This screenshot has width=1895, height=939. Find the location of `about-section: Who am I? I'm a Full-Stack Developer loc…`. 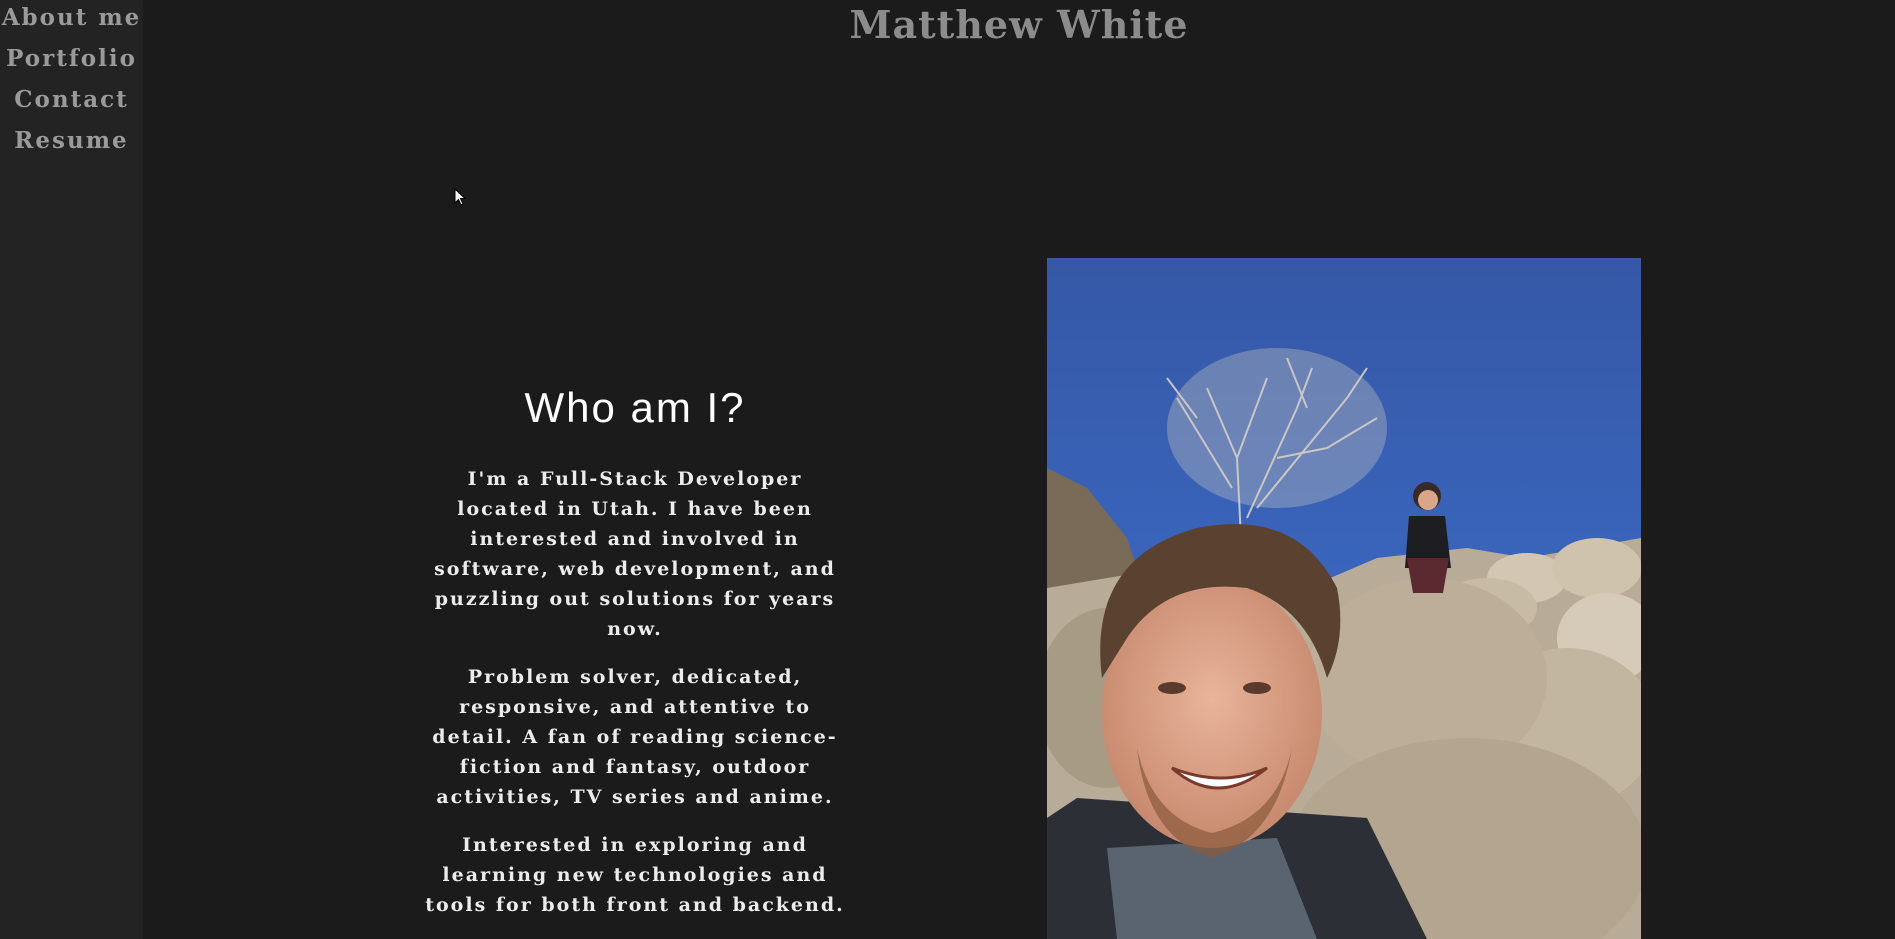

about-section: Who am I? I'm a Full-Stack Developer loc… is located at coordinates (635, 658).